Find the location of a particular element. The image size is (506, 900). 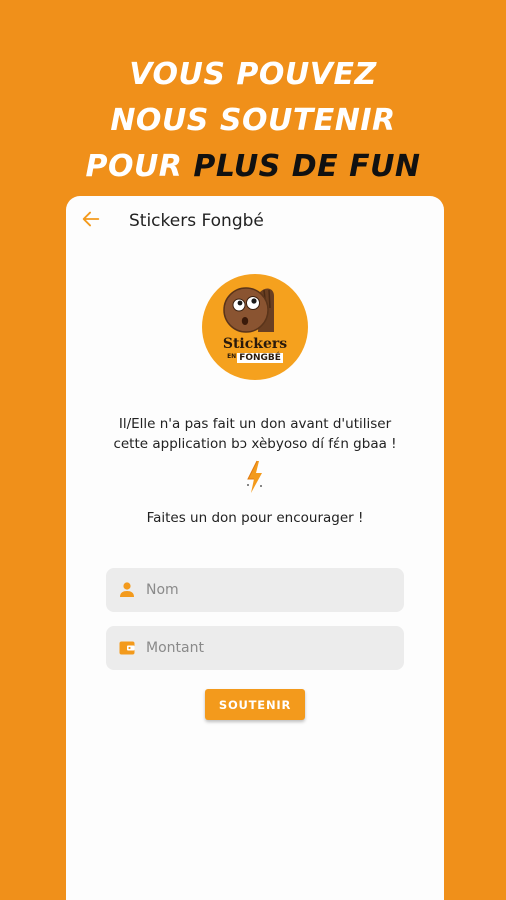

headline-line-3-prefix: POUR is located at coordinates (139, 166).